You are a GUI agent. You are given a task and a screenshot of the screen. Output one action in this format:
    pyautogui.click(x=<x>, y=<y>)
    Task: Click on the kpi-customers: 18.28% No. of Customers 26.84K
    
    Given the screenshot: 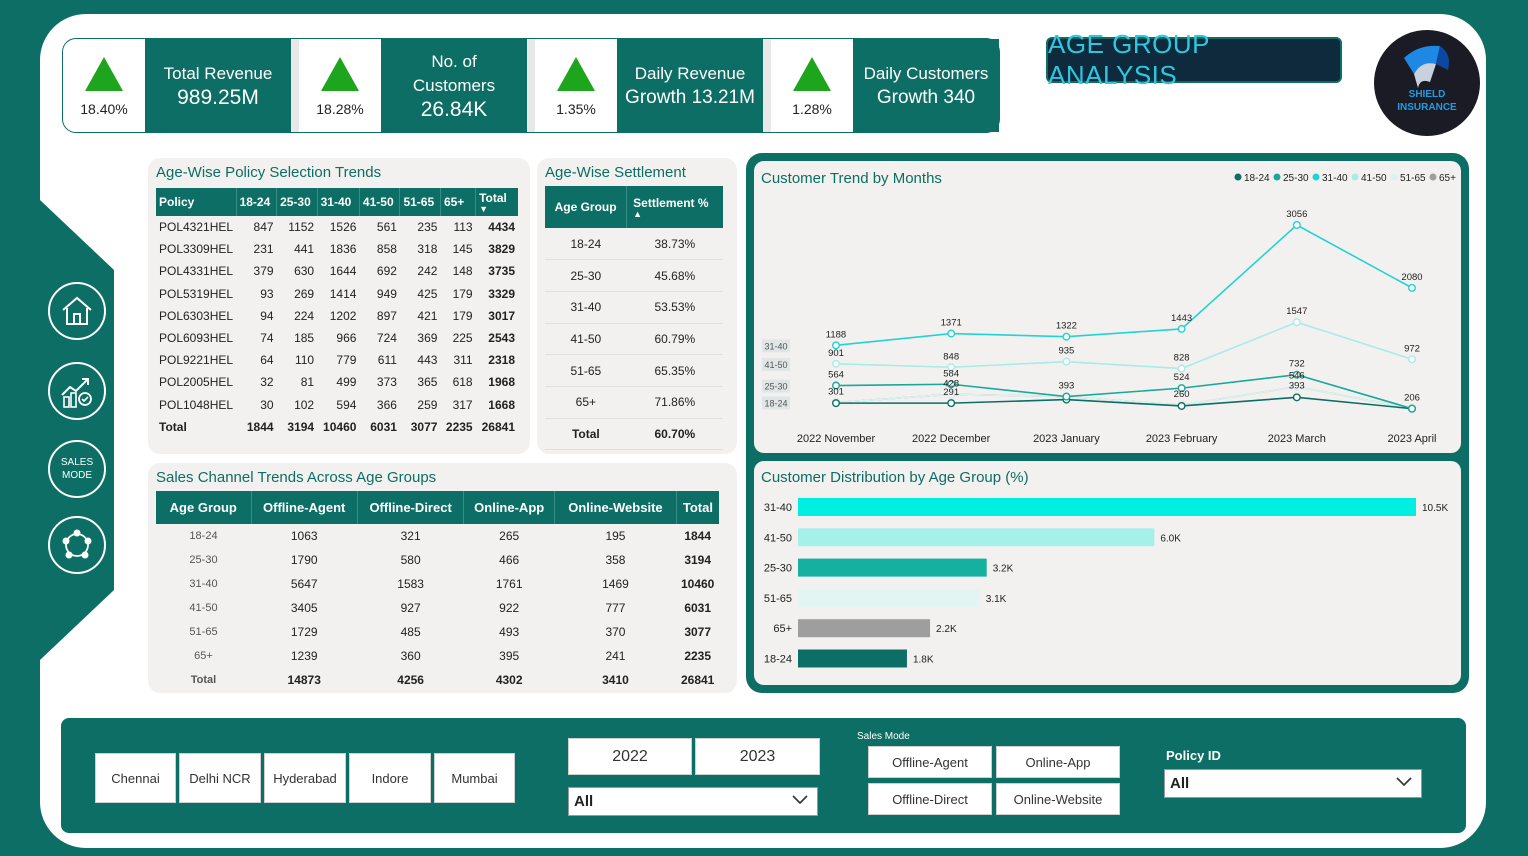 What is the action you would take?
    pyautogui.click(x=413, y=85)
    